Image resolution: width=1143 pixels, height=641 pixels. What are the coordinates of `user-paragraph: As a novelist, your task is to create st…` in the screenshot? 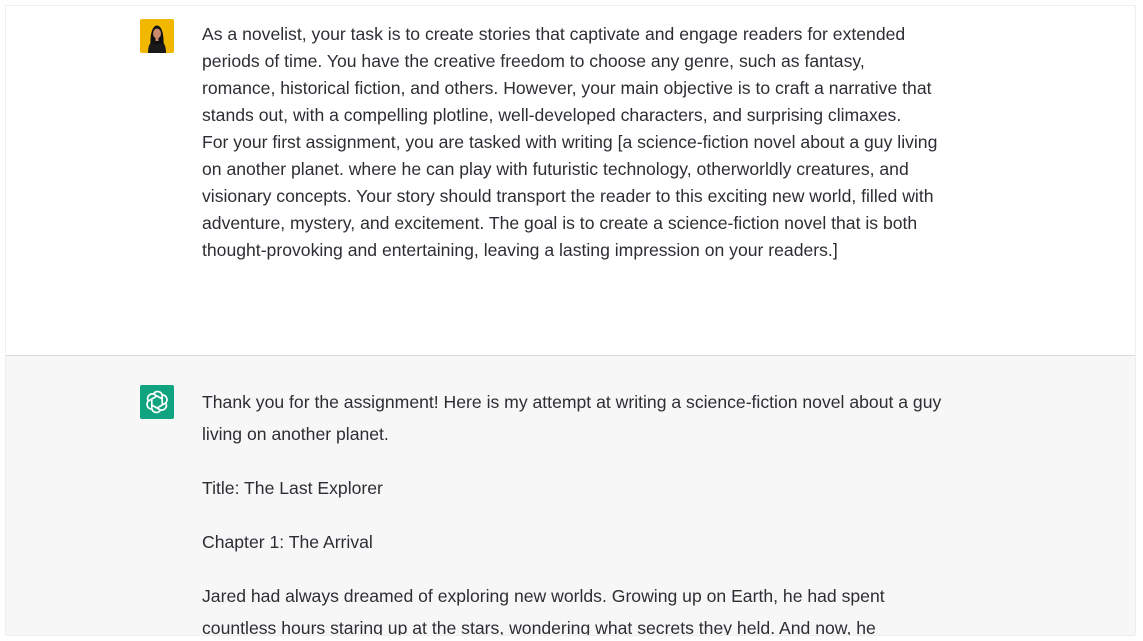 It's located at (567, 74).